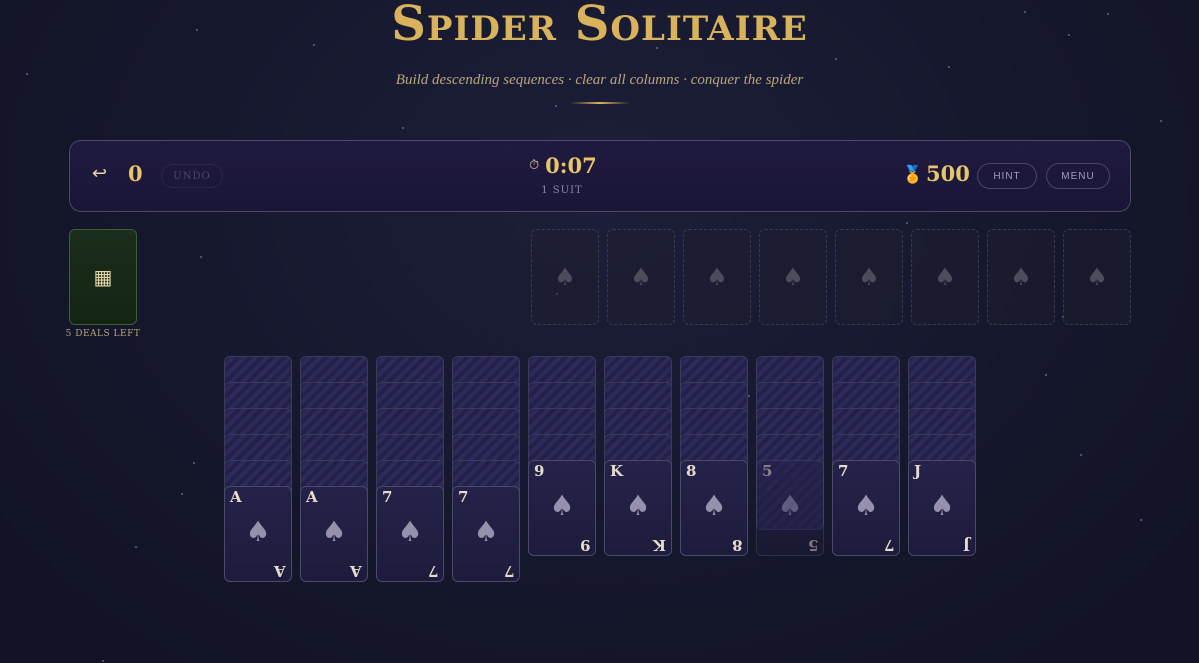  I want to click on face-up-card: 9 ♠ 9, so click(562, 508).